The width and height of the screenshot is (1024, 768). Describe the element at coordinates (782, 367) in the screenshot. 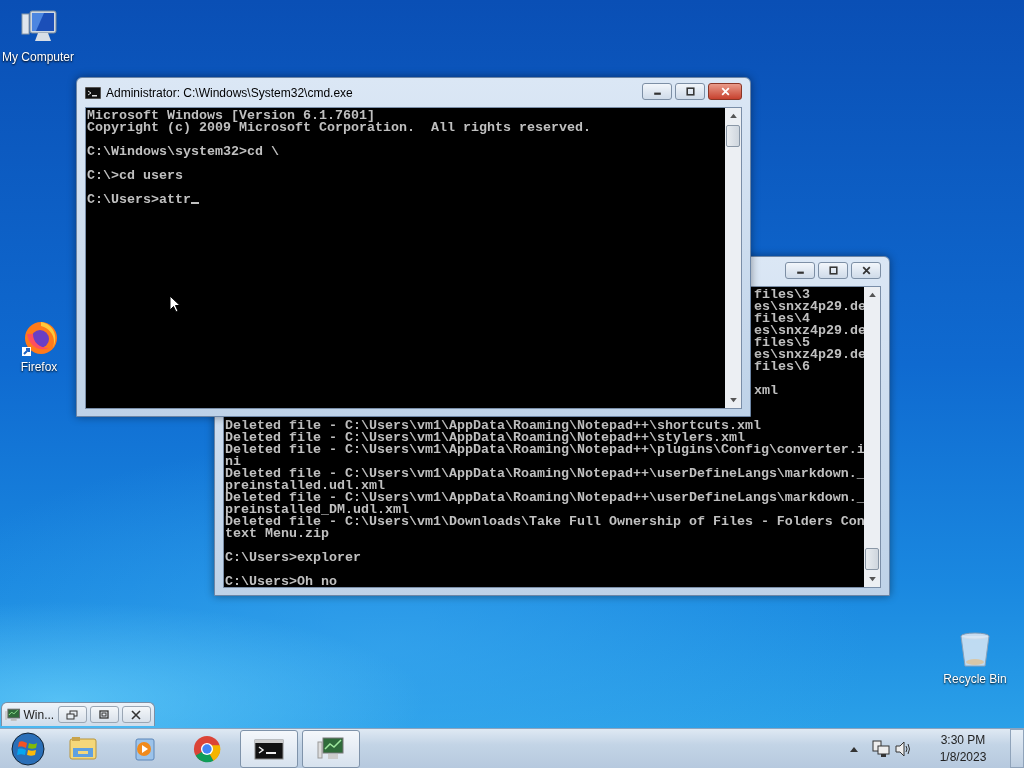

I see `console-line: files\6` at that location.